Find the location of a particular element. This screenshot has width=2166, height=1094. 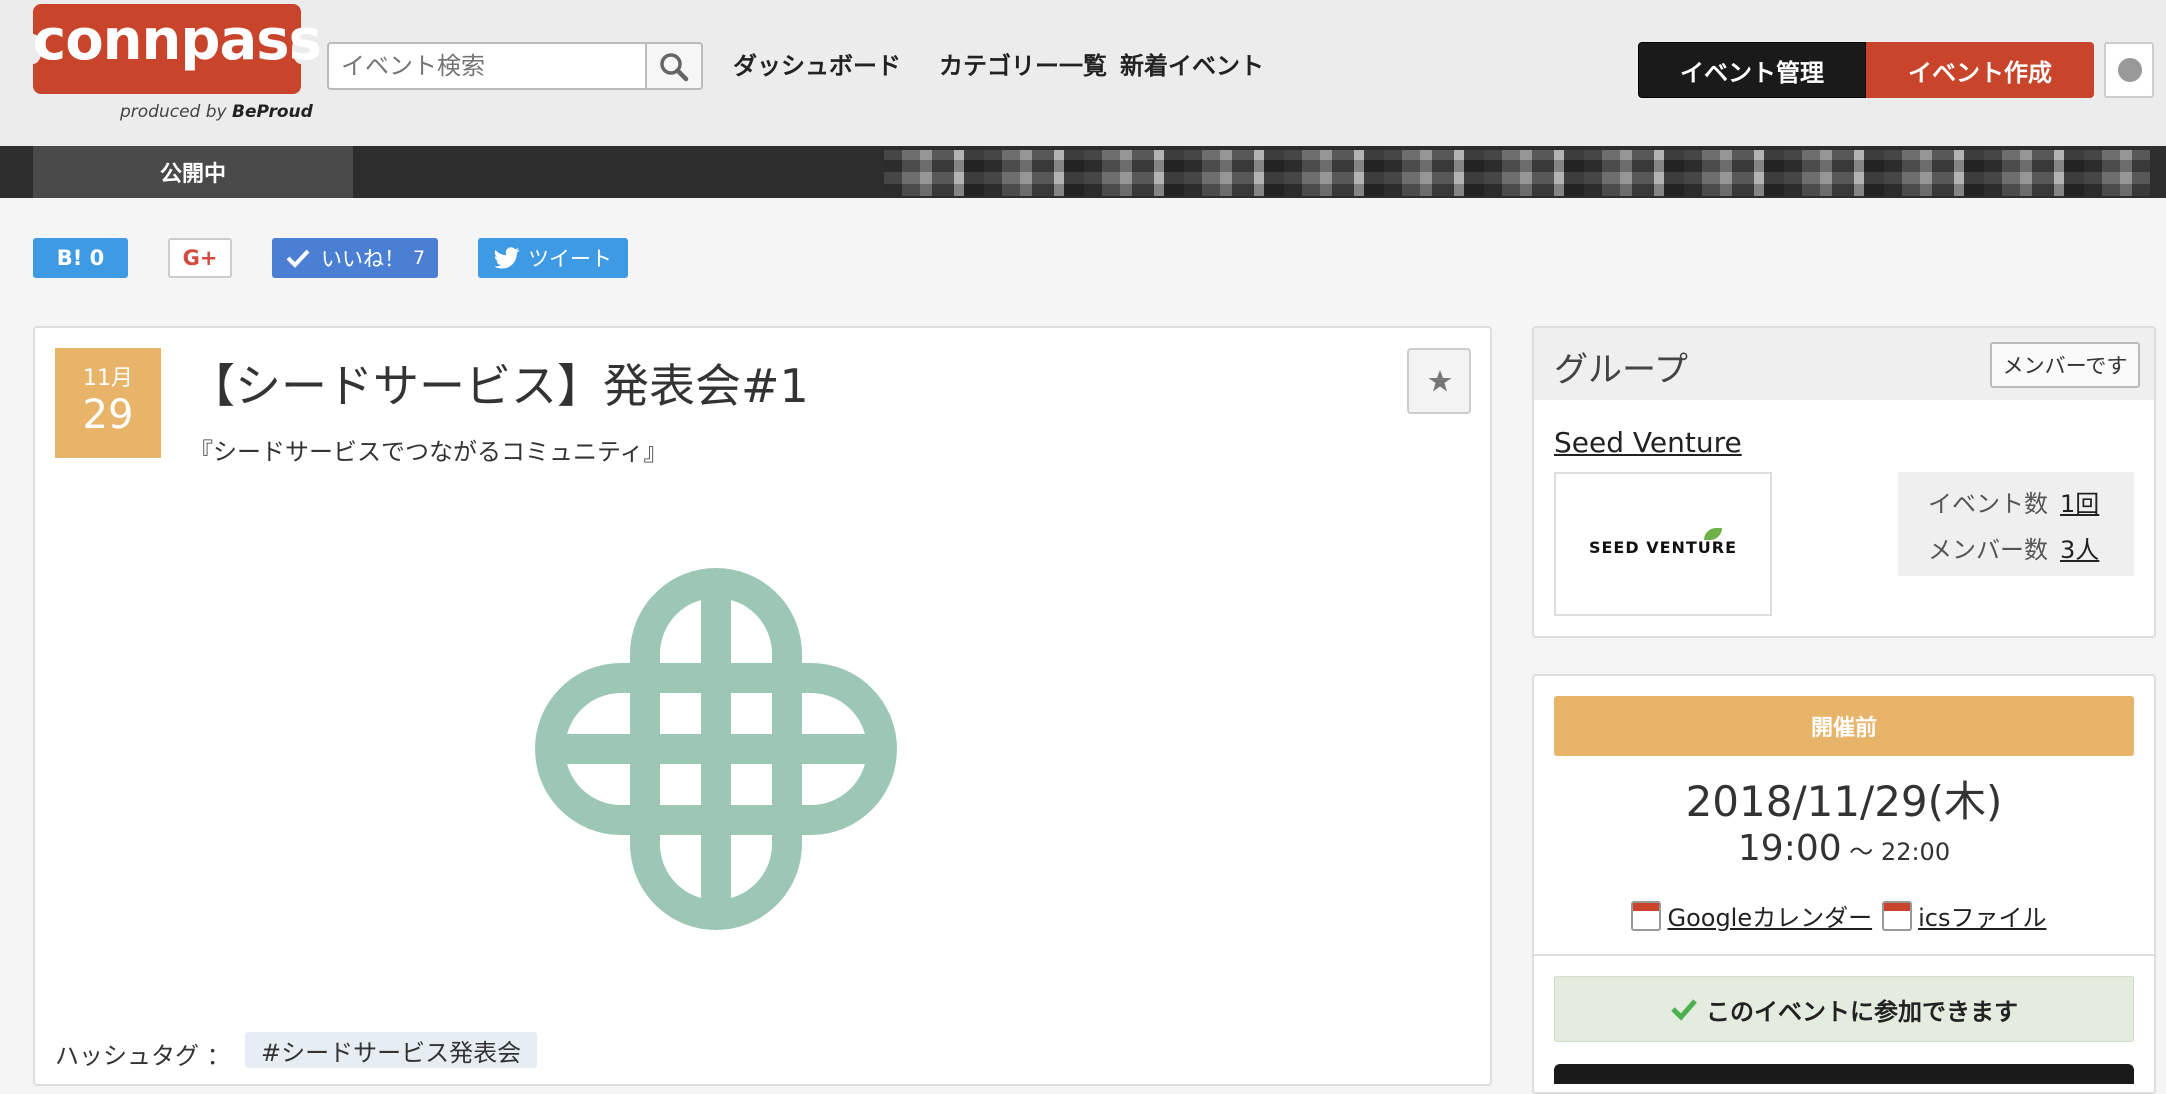

nav-dashboard: ダッシュボード is located at coordinates (817, 63).